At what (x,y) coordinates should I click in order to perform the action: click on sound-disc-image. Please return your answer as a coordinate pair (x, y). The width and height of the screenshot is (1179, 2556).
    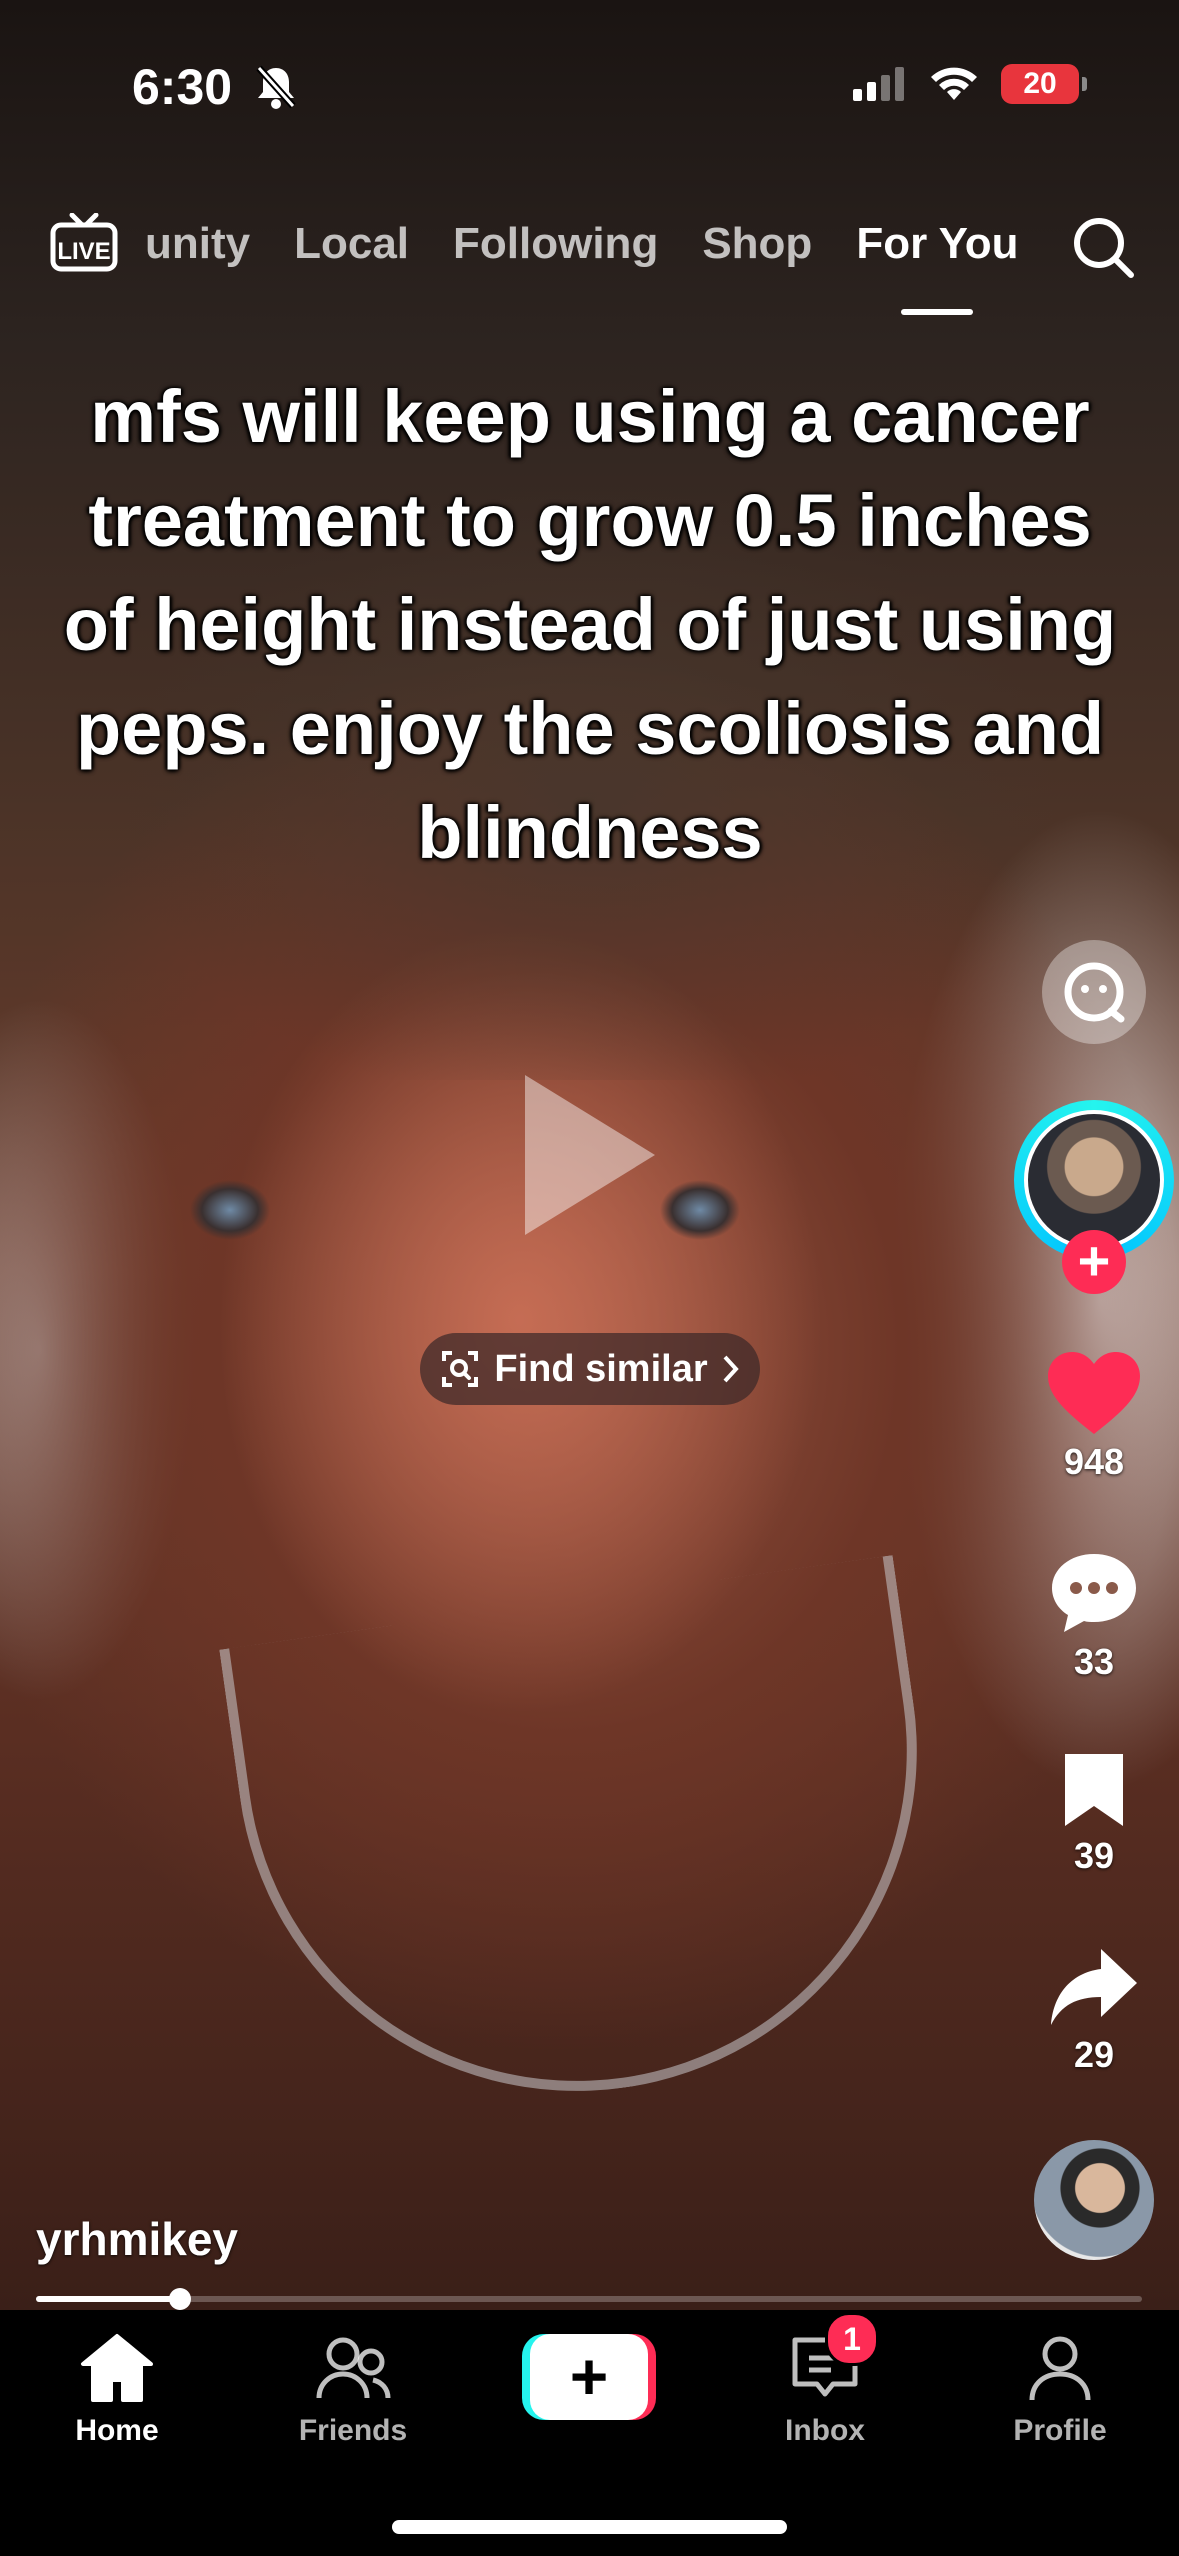
    Looking at the image, I should click on (1094, 2200).